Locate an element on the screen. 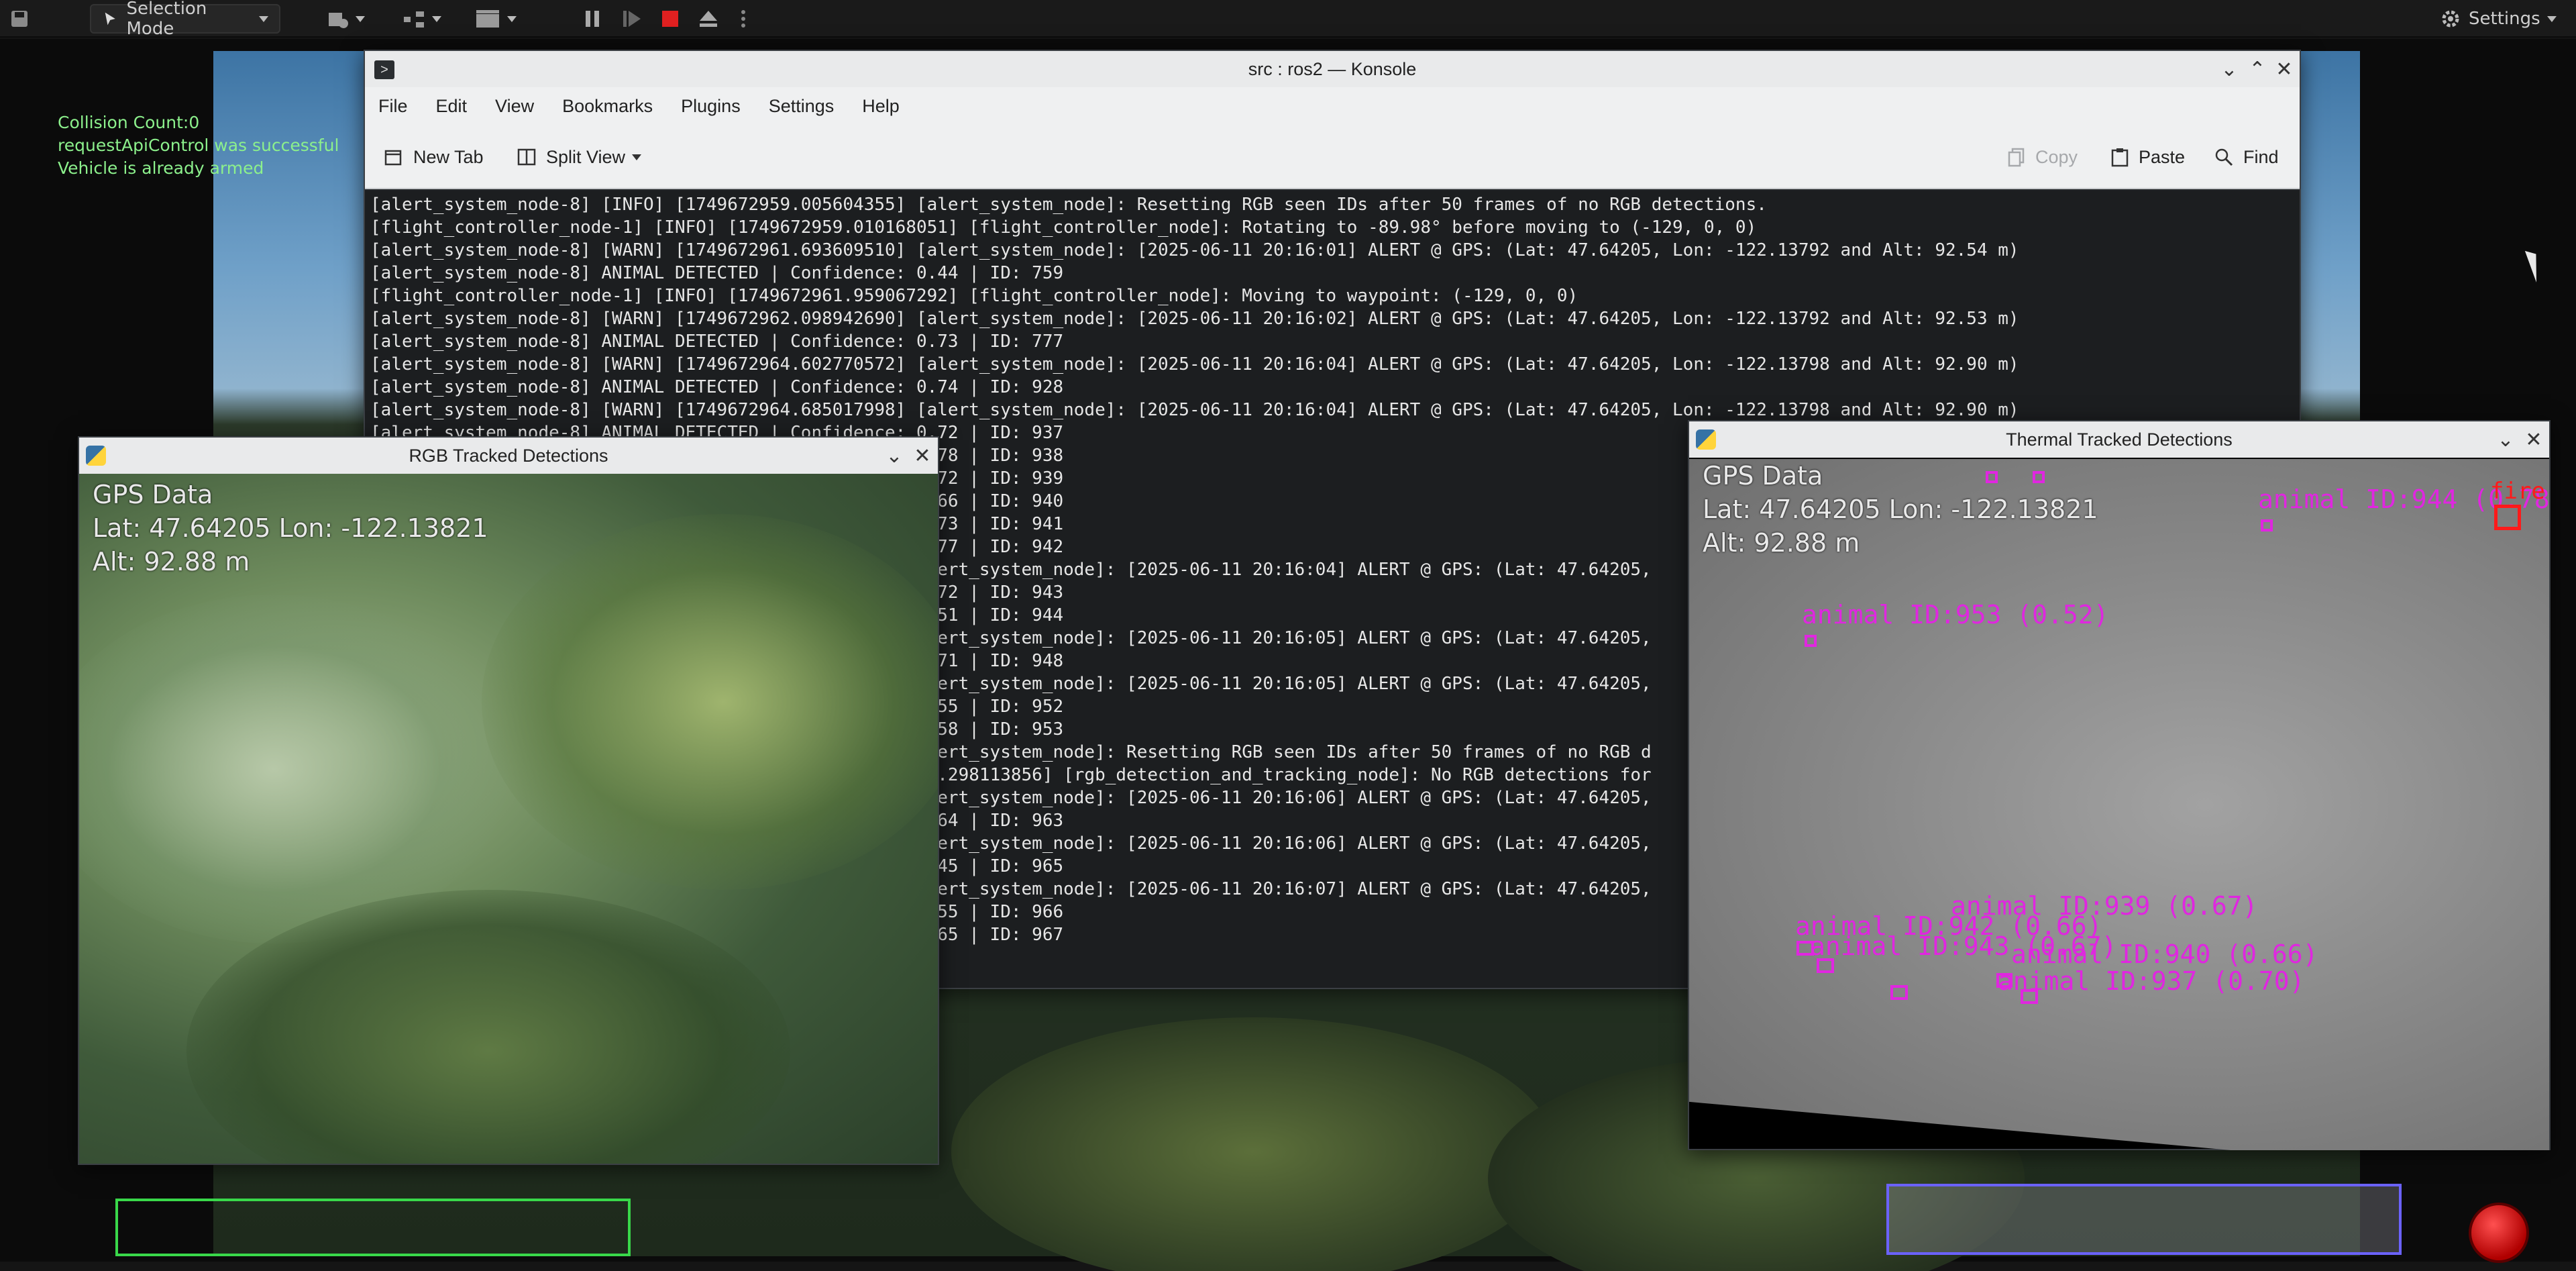 The image size is (2576, 1271). menu-view: View is located at coordinates (514, 106).